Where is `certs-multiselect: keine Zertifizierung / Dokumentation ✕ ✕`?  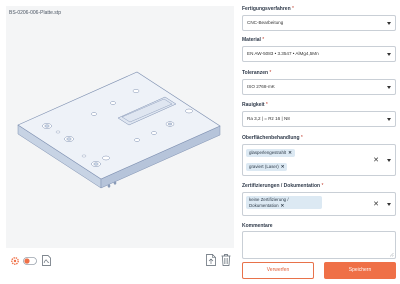 certs-multiselect: keine Zertifizierung / Dokumentation ✕ ✕ is located at coordinates (319, 204).